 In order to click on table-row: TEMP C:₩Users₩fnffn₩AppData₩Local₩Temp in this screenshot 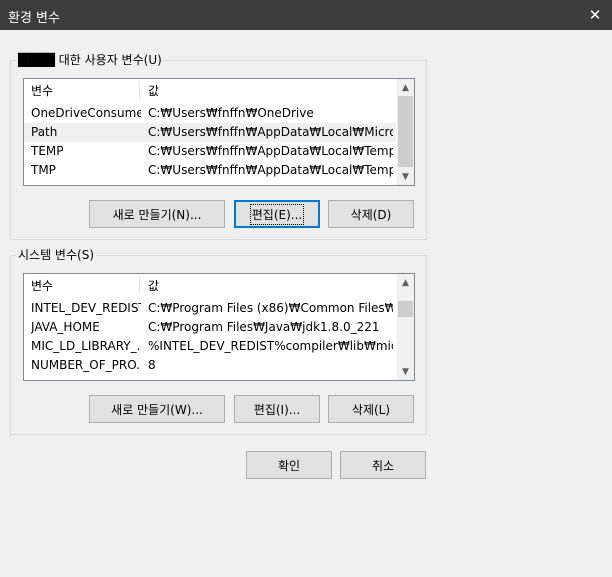, I will do `click(210, 151)`.